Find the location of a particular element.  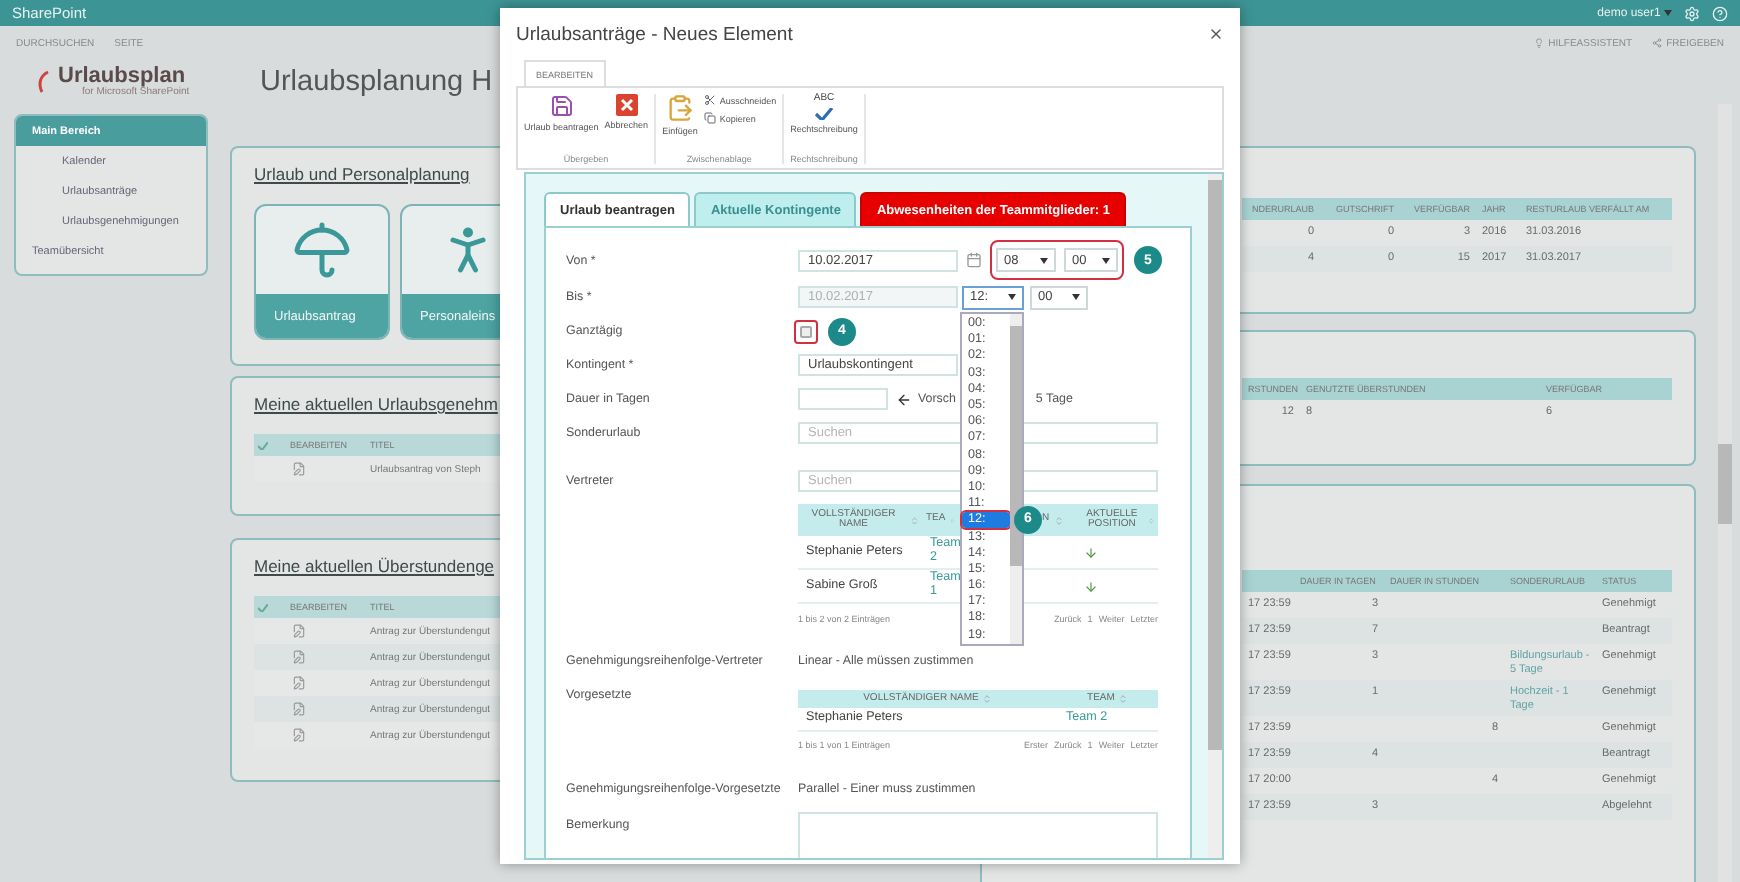

copy-icon is located at coordinates (709, 118).